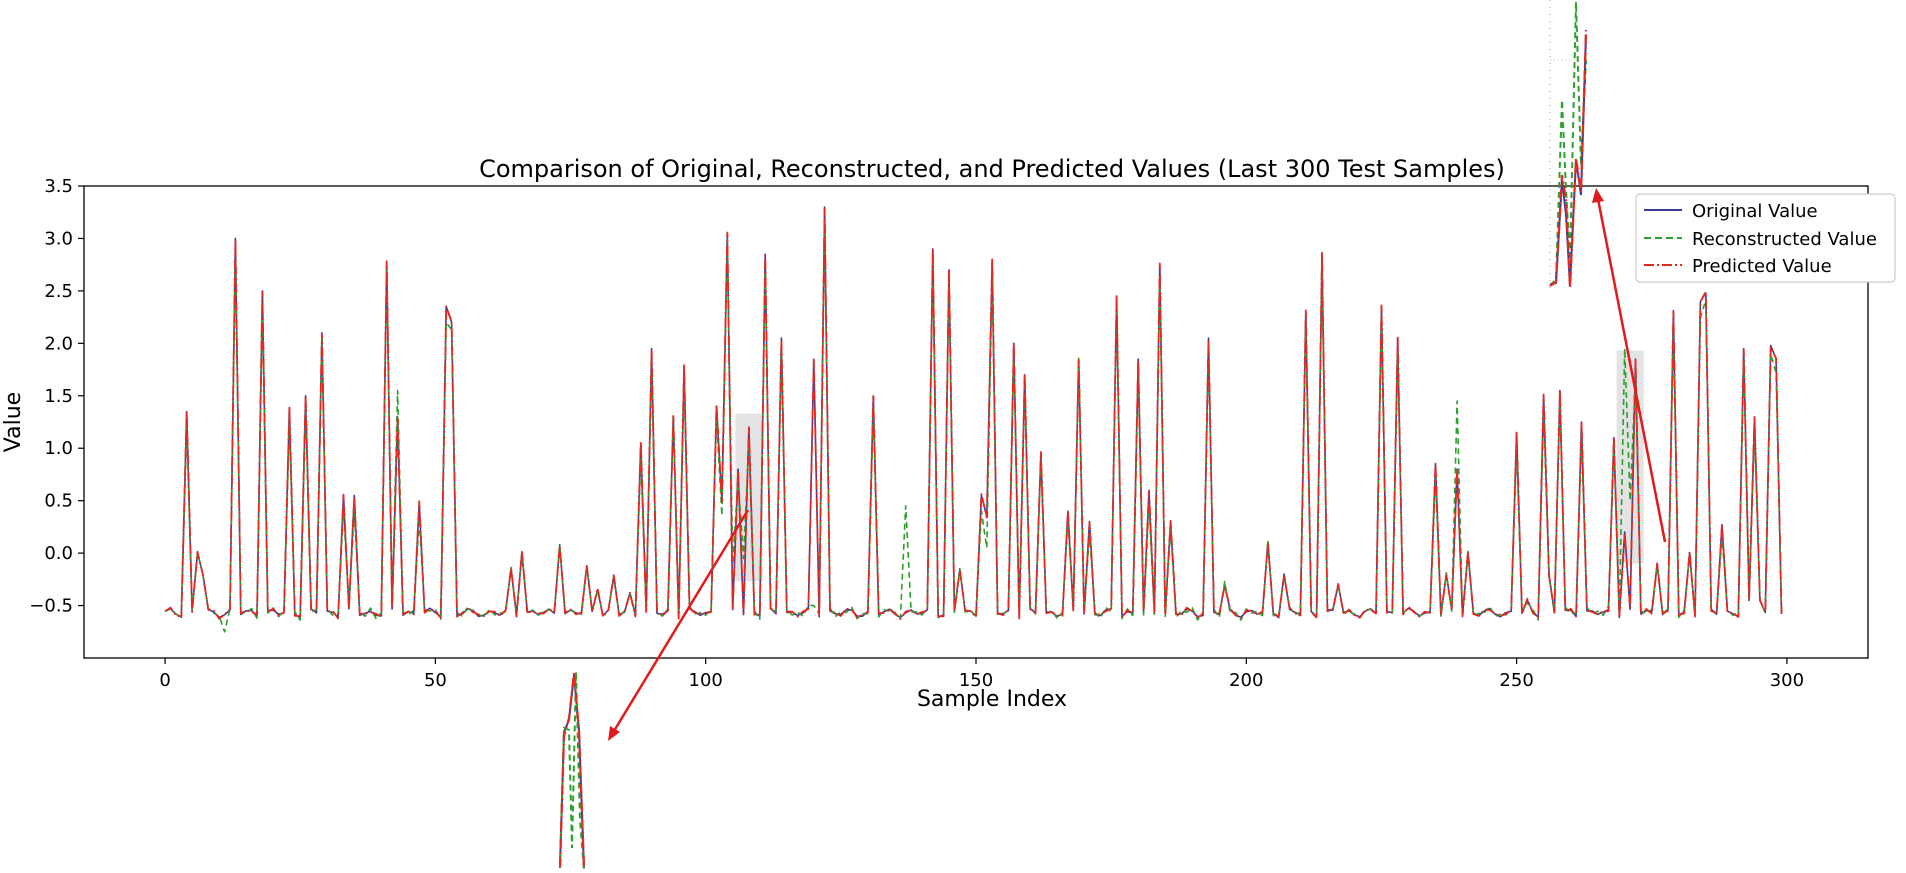  I want to click on legend-label-original: Original Value, so click(1755, 211).